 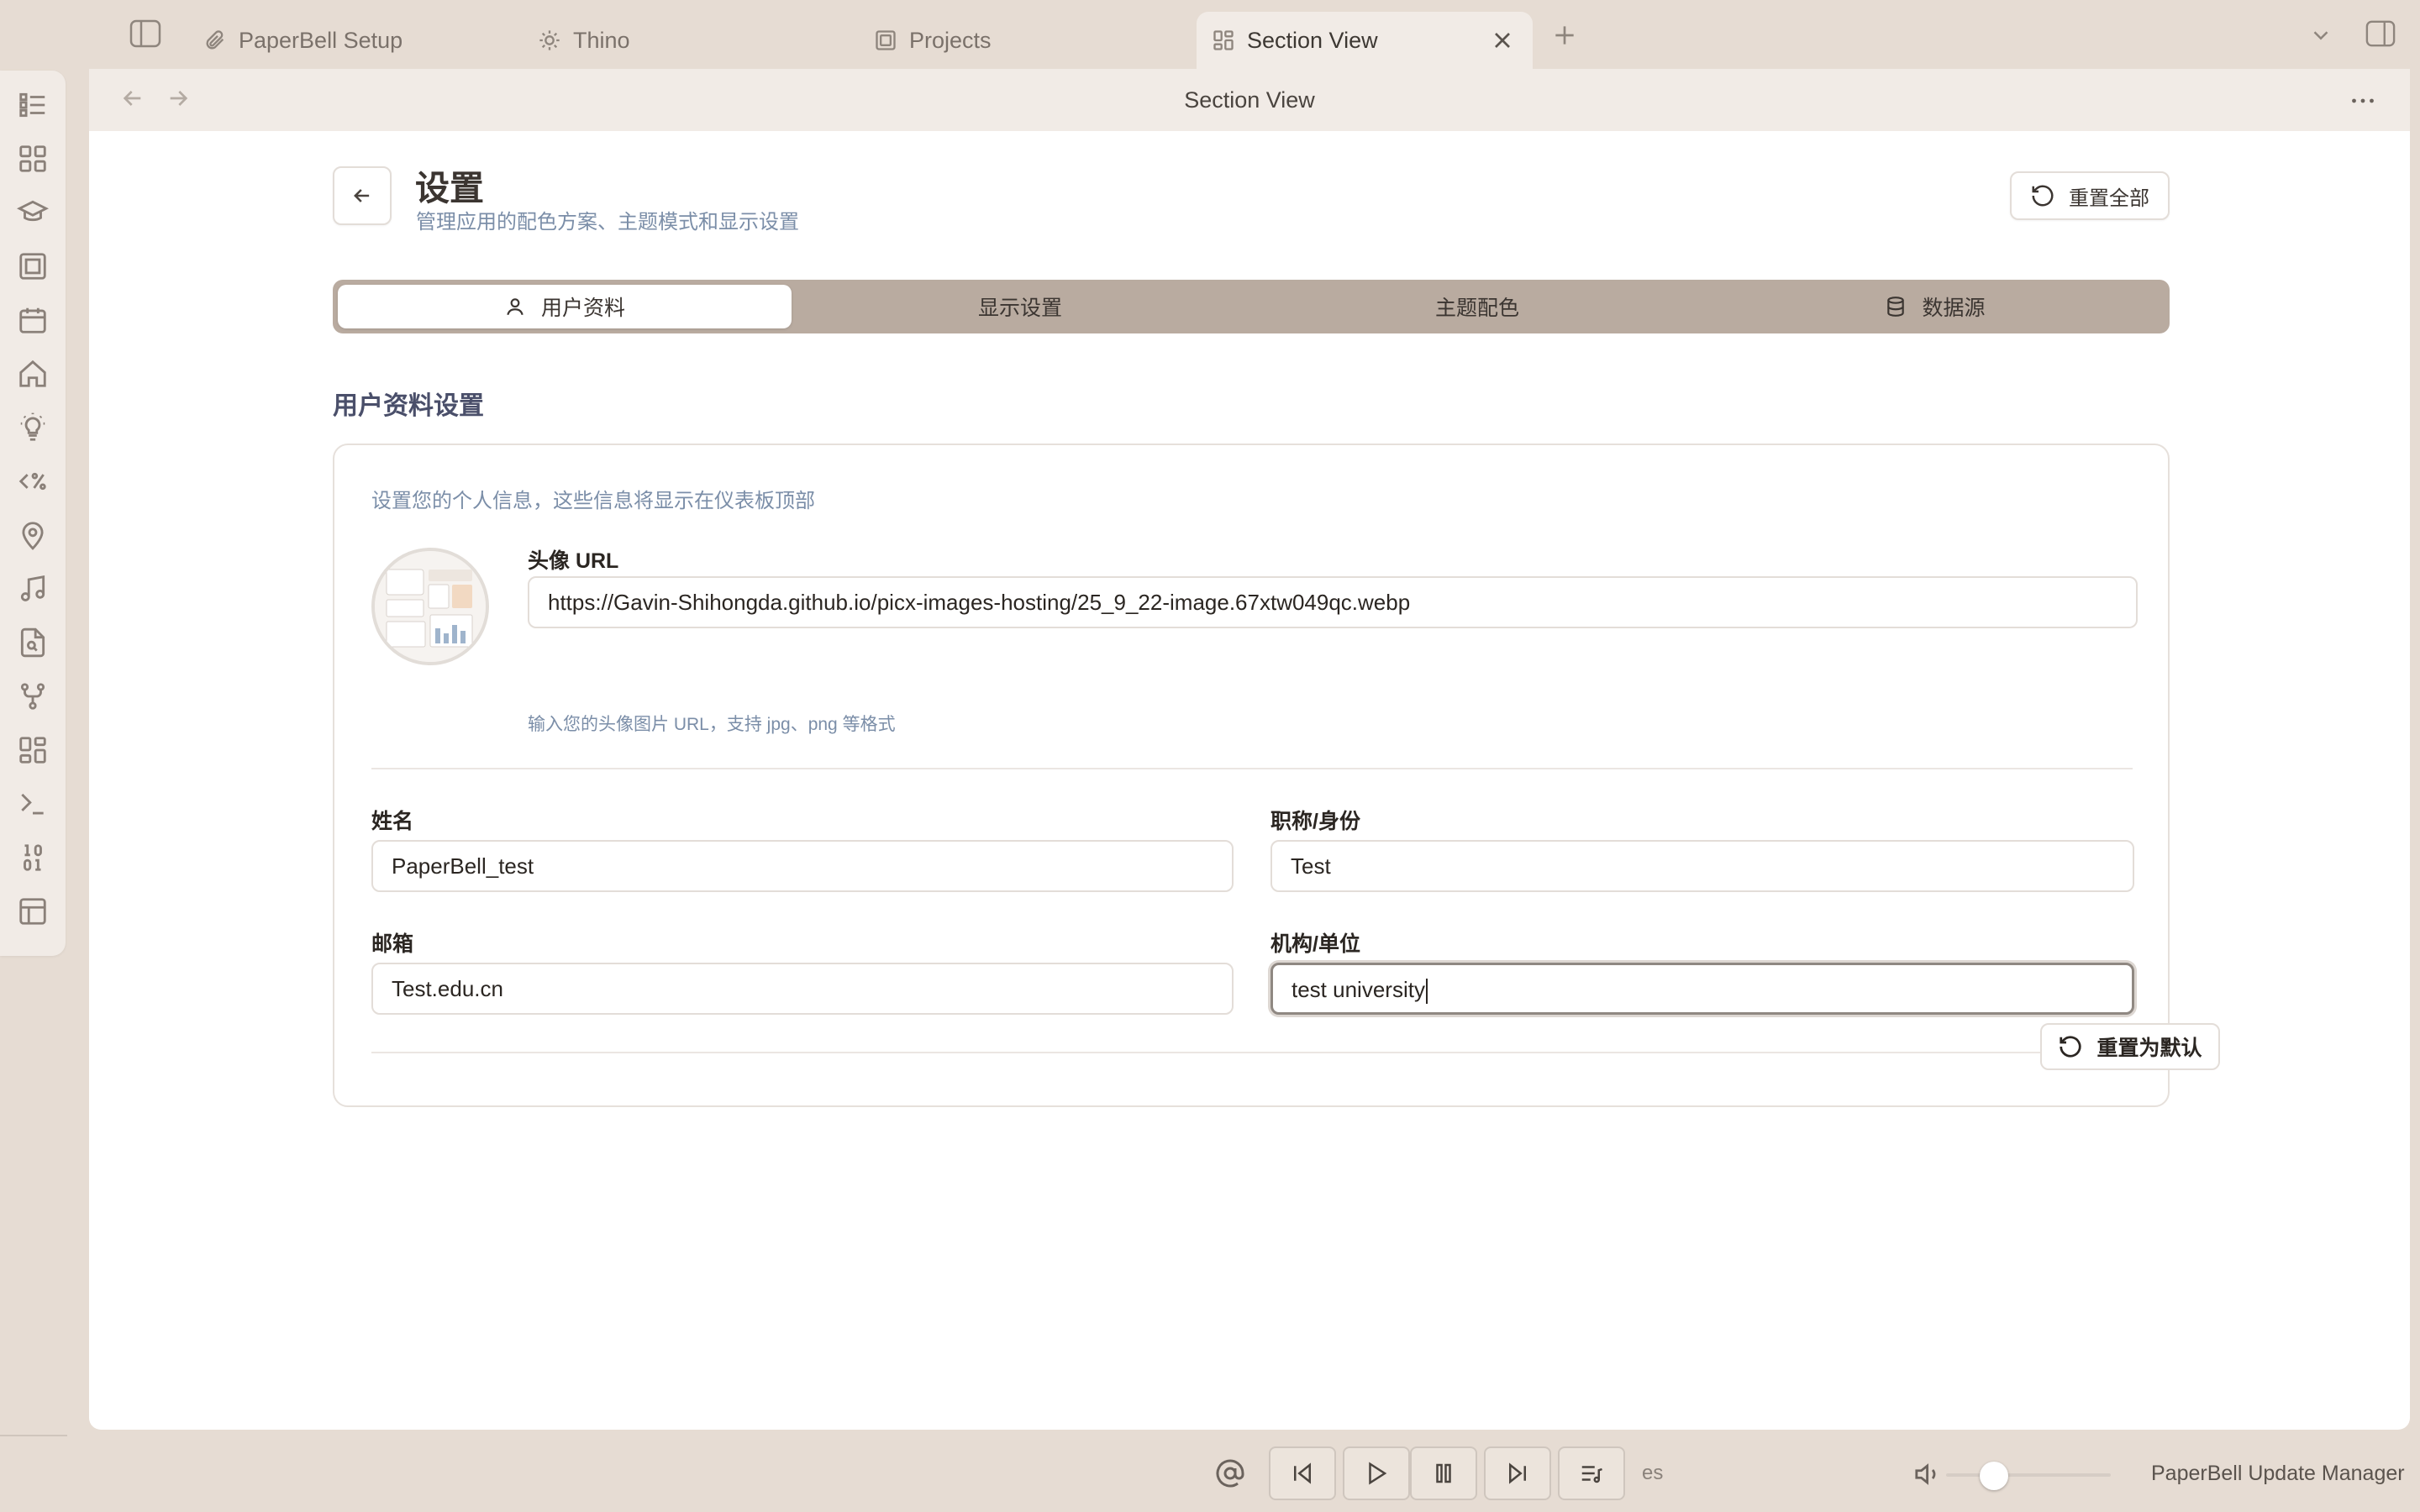 What do you see at coordinates (146, 33) in the screenshot?
I see `sidebar-toggle-icon` at bounding box center [146, 33].